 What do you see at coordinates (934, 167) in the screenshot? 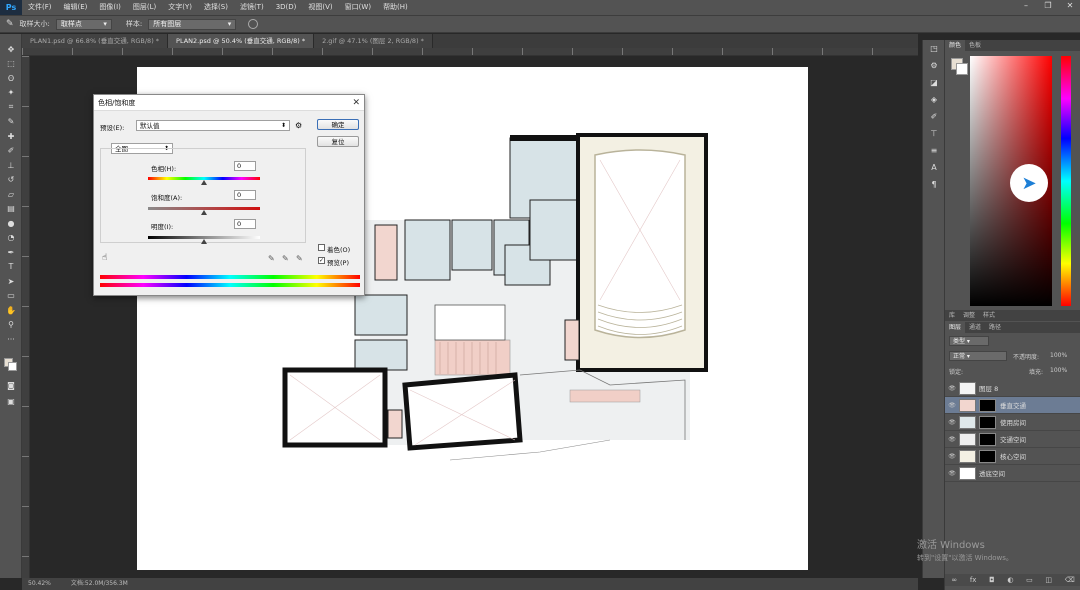
I see `character-panel-icon: A` at bounding box center [934, 167].